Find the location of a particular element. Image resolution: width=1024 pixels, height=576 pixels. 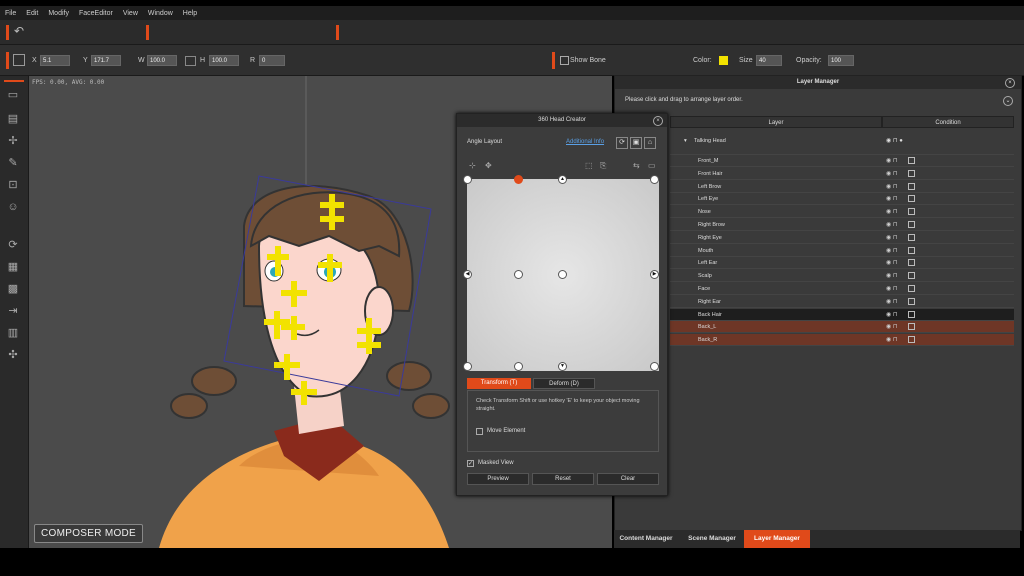

add-point-icon: ⊹ is located at coordinates (472, 165).